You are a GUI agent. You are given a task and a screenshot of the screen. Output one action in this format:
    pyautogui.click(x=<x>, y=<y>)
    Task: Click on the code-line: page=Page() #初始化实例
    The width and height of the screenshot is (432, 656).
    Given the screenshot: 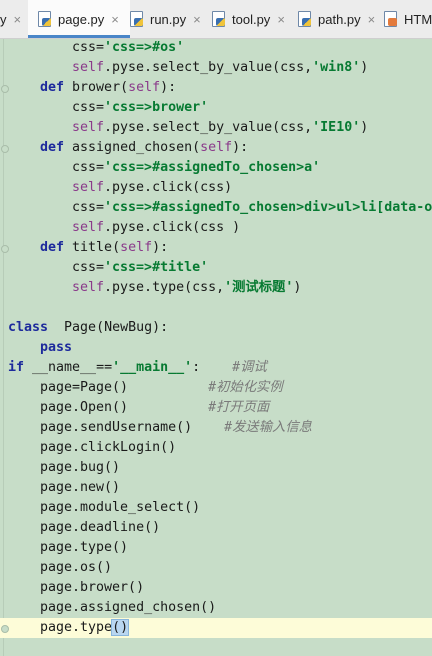 What is the action you would take?
    pyautogui.click(x=161, y=387)
    